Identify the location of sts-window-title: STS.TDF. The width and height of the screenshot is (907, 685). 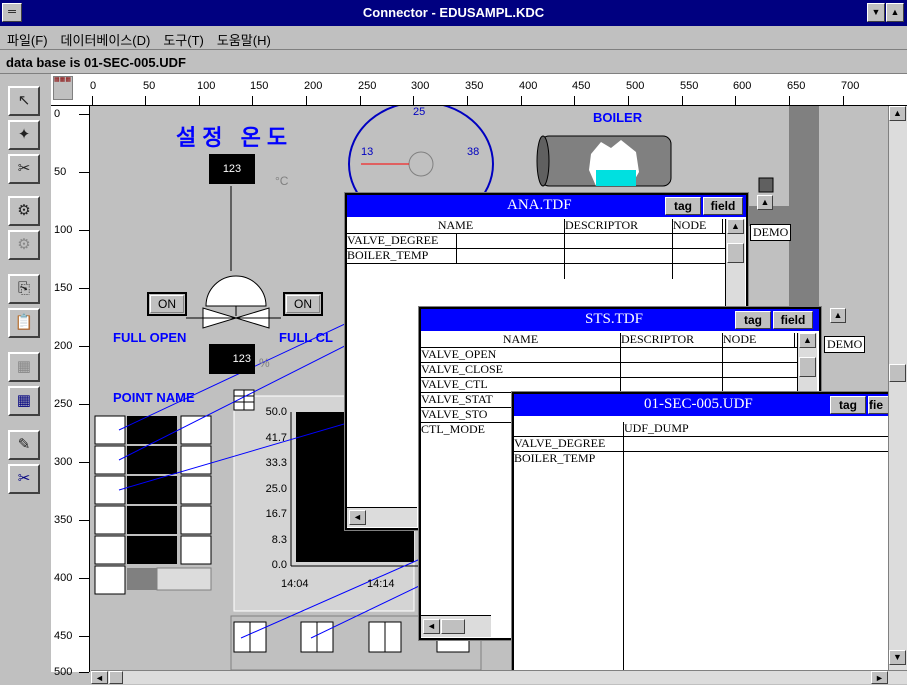
(614, 319).